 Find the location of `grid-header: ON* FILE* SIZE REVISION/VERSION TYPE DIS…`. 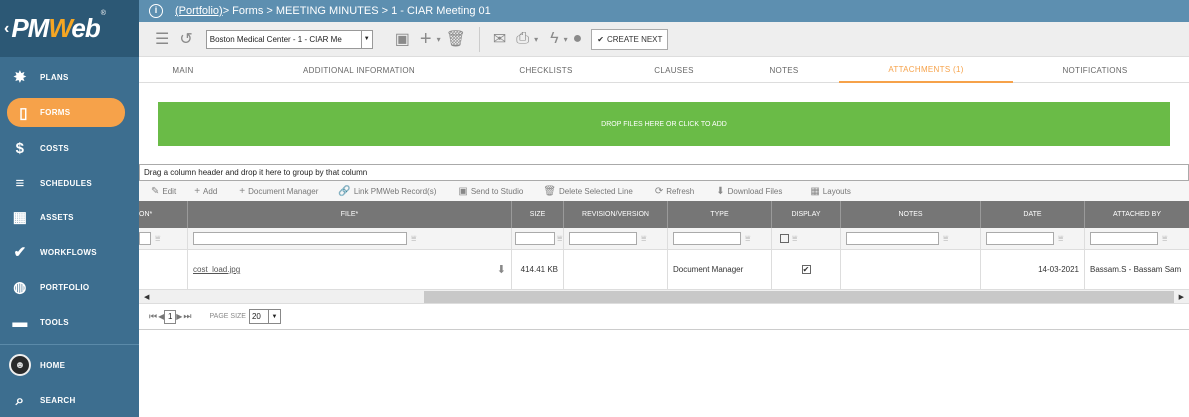

grid-header: ON* FILE* SIZE REVISION/VERSION TYPE DIS… is located at coordinates (664, 214).